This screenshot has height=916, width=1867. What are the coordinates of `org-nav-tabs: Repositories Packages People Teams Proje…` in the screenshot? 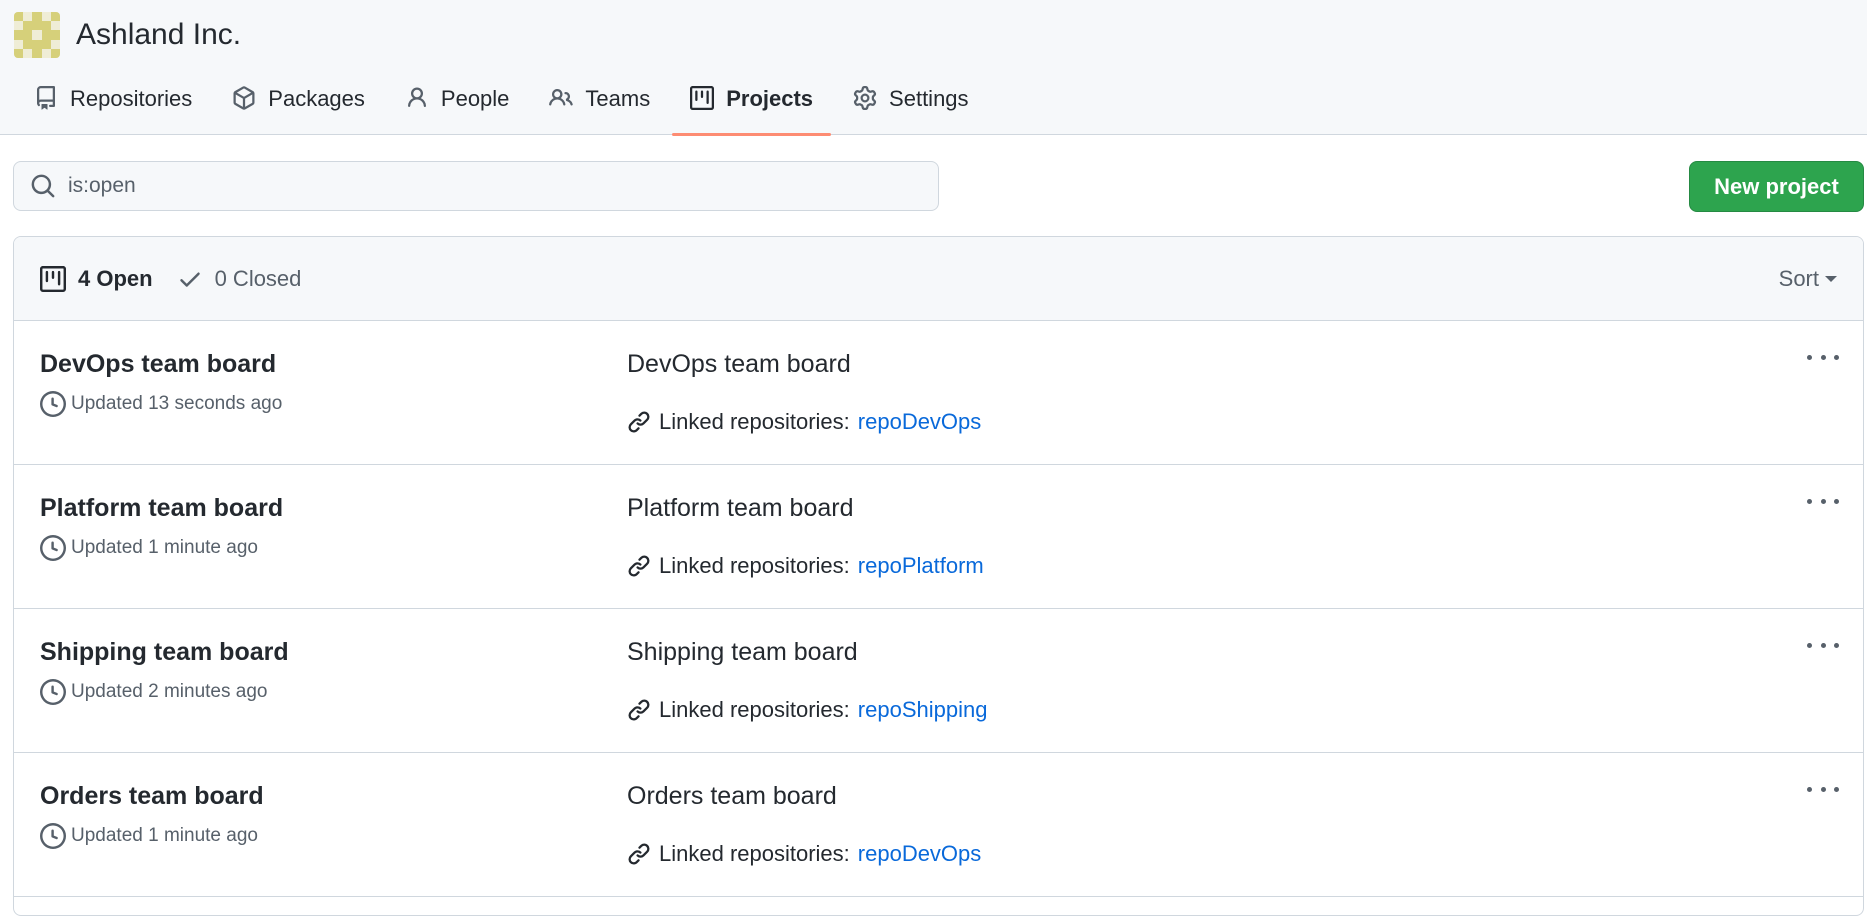 It's located at (517, 107).